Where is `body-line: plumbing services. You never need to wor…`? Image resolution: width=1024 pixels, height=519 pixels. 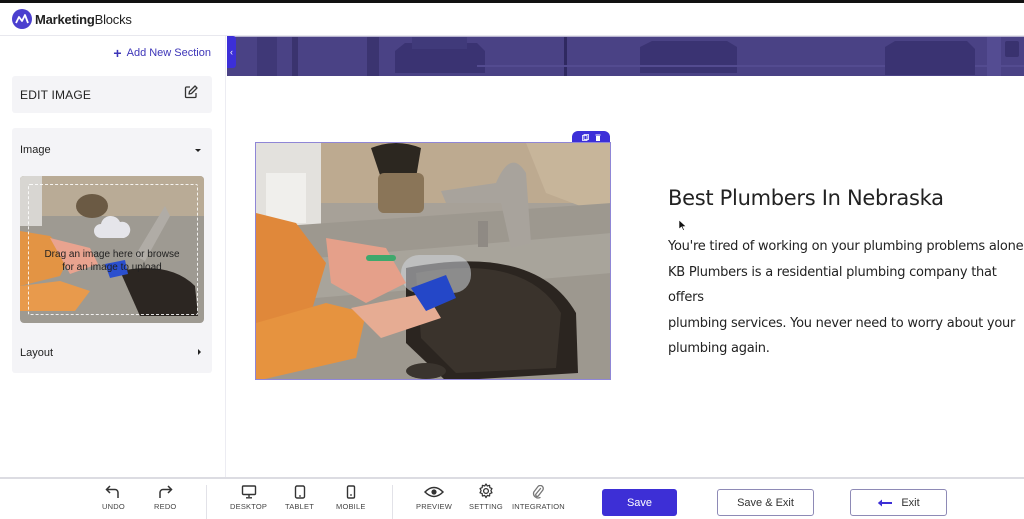 body-line: plumbing services. You never need to wor… is located at coordinates (842, 323).